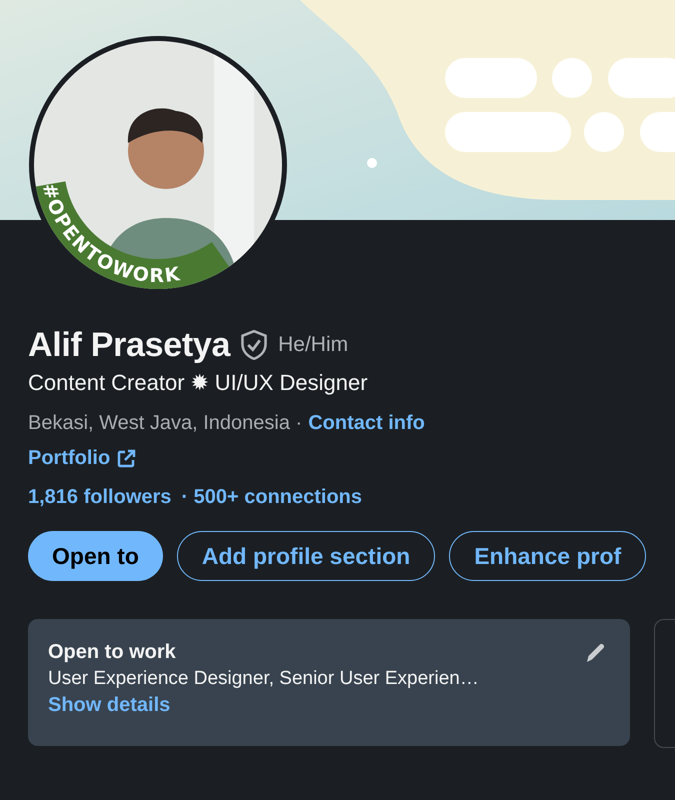  I want to click on profile-action-button: Enhance prof, so click(547, 556).